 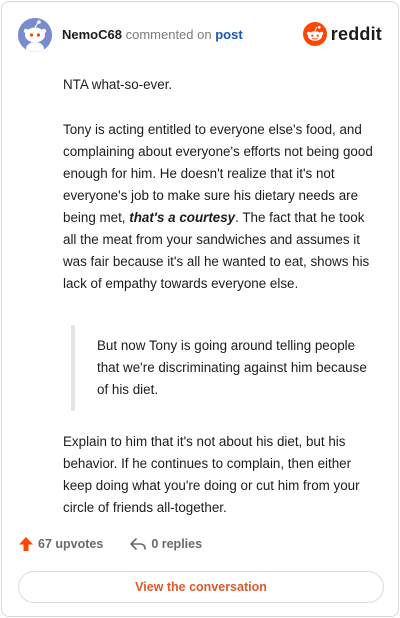 I want to click on replies-button: 0 replies, so click(x=165, y=544).